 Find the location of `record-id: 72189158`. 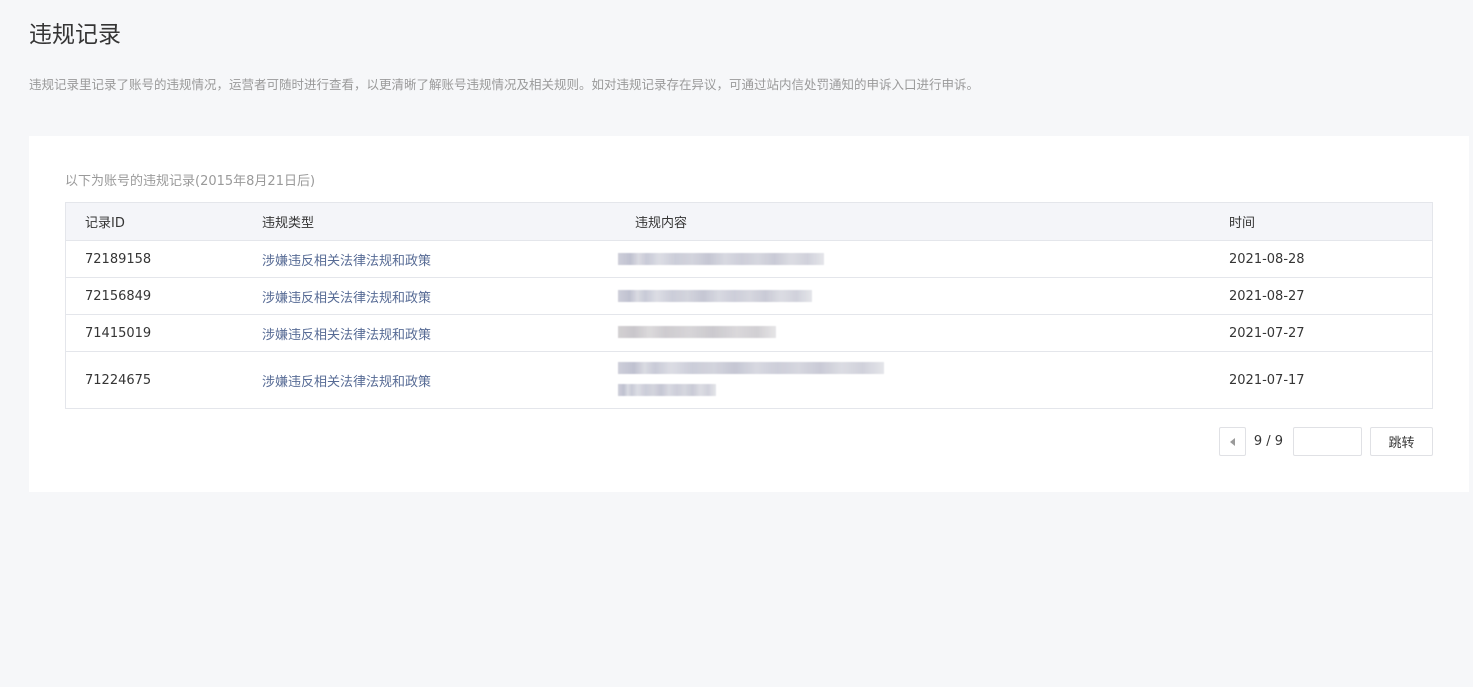

record-id: 72189158 is located at coordinates (118, 259).